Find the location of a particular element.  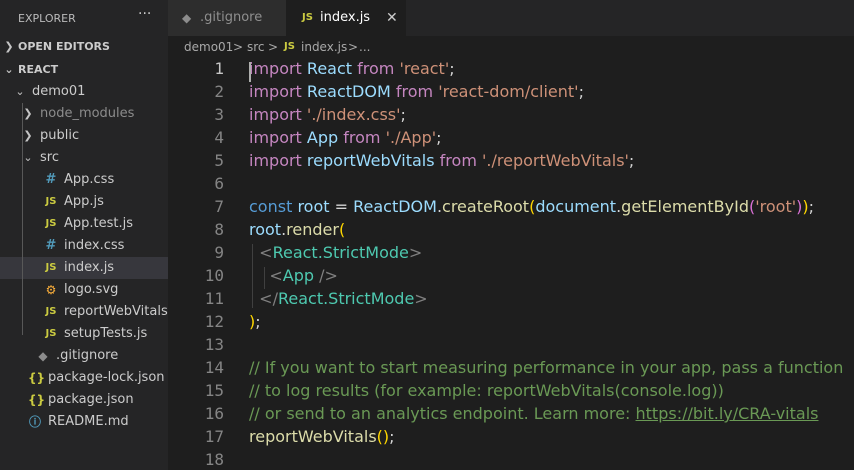

info-file-icon: ⓘ is located at coordinates (34, 422).